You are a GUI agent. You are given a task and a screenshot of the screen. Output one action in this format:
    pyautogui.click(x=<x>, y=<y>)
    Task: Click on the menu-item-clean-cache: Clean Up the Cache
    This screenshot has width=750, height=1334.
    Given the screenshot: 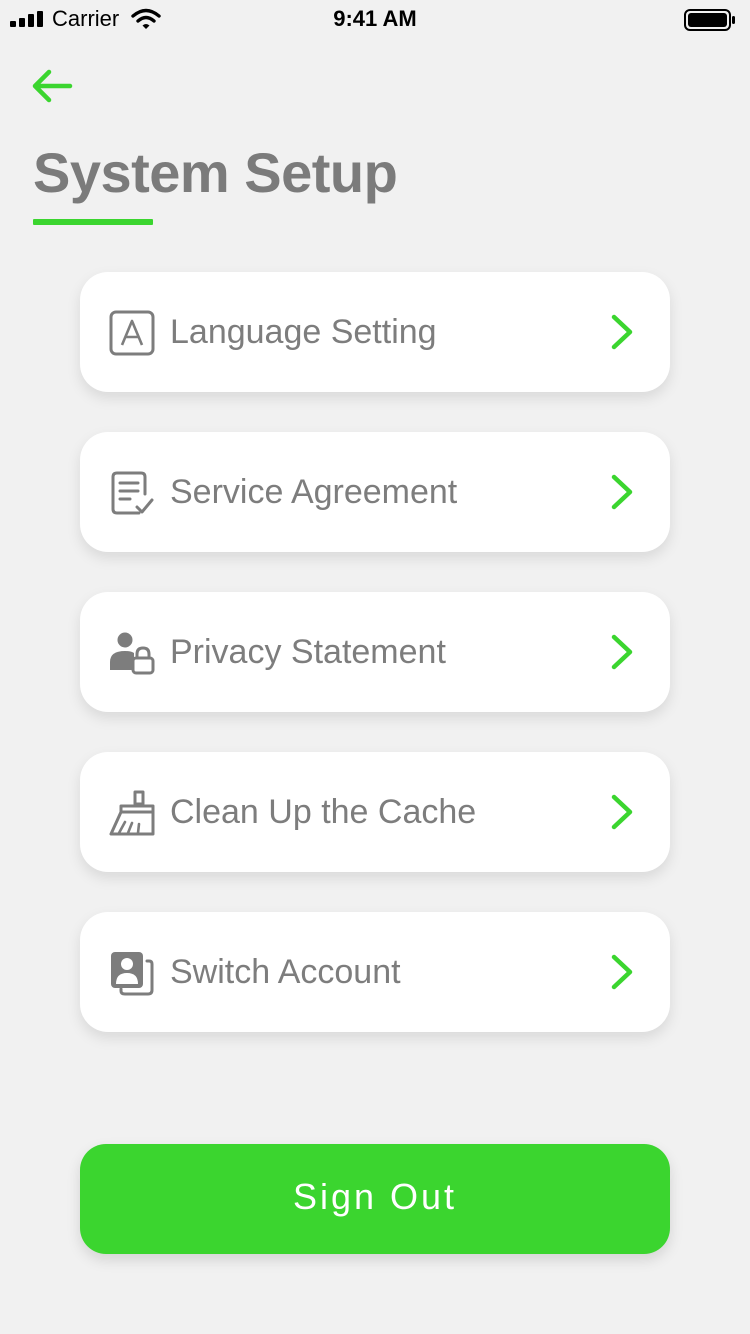 What is the action you would take?
    pyautogui.click(x=375, y=812)
    